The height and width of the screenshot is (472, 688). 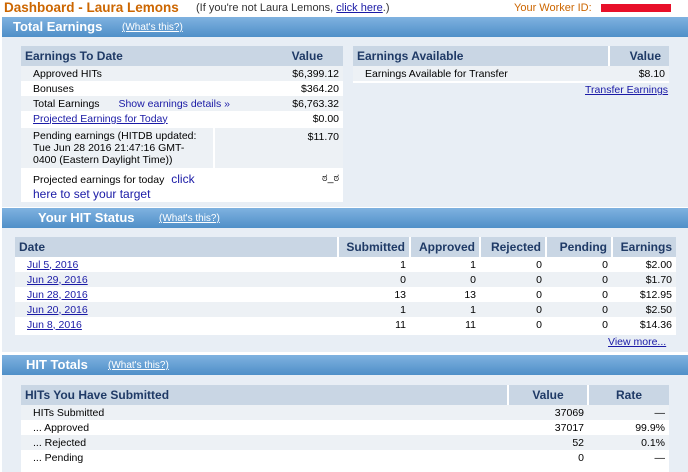 I want to click on projected-earnings-value: $0.00, so click(x=325, y=118).